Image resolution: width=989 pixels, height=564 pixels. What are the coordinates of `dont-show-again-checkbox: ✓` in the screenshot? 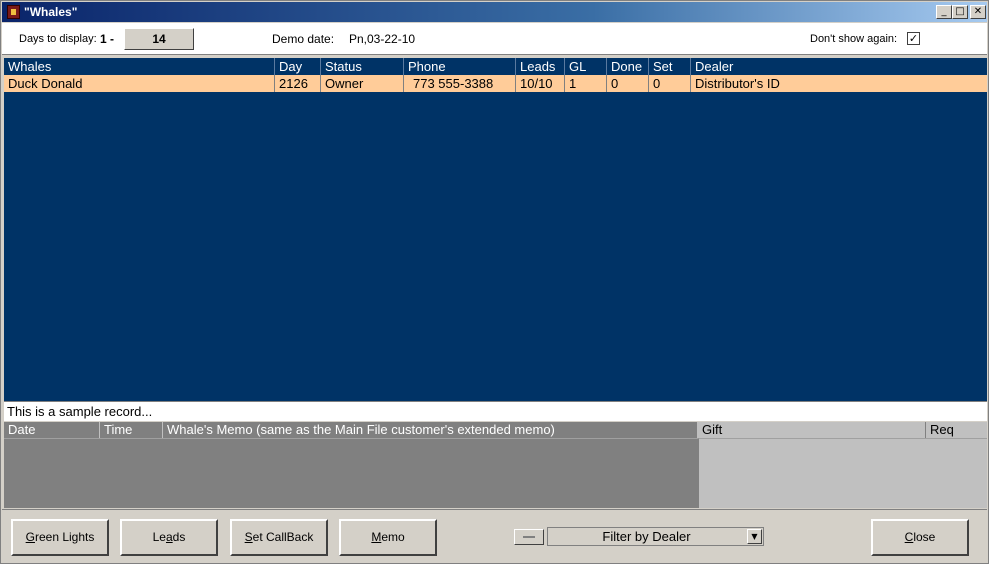 It's located at (913, 38).